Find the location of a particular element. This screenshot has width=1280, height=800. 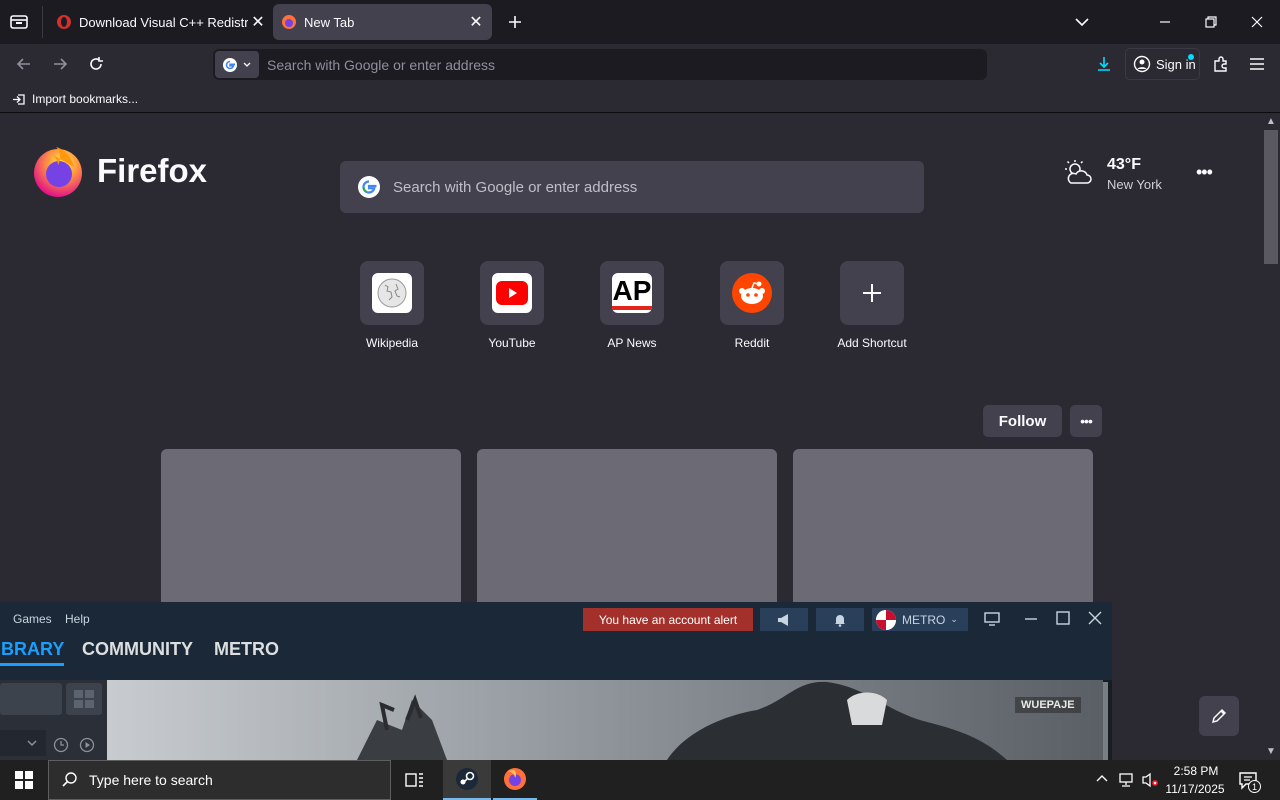

steam-play-filter-button is located at coordinates (87, 745).